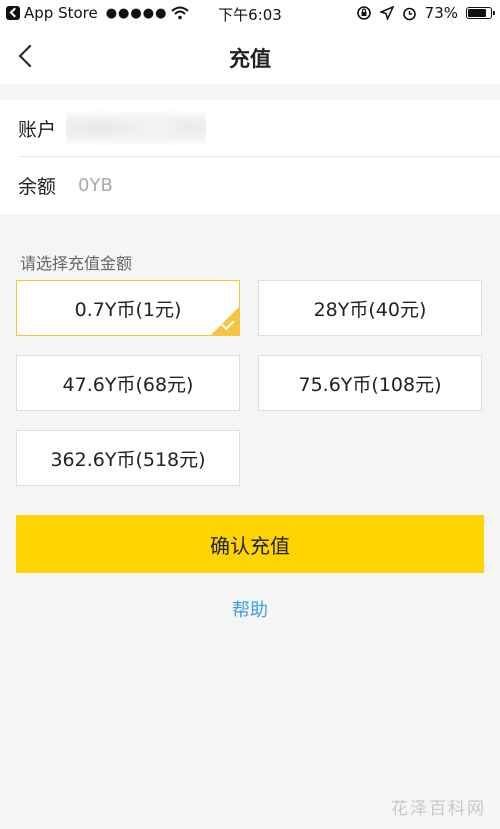 The image size is (500, 829). Describe the element at coordinates (136, 128) in the screenshot. I see `account-name-blurred` at that location.